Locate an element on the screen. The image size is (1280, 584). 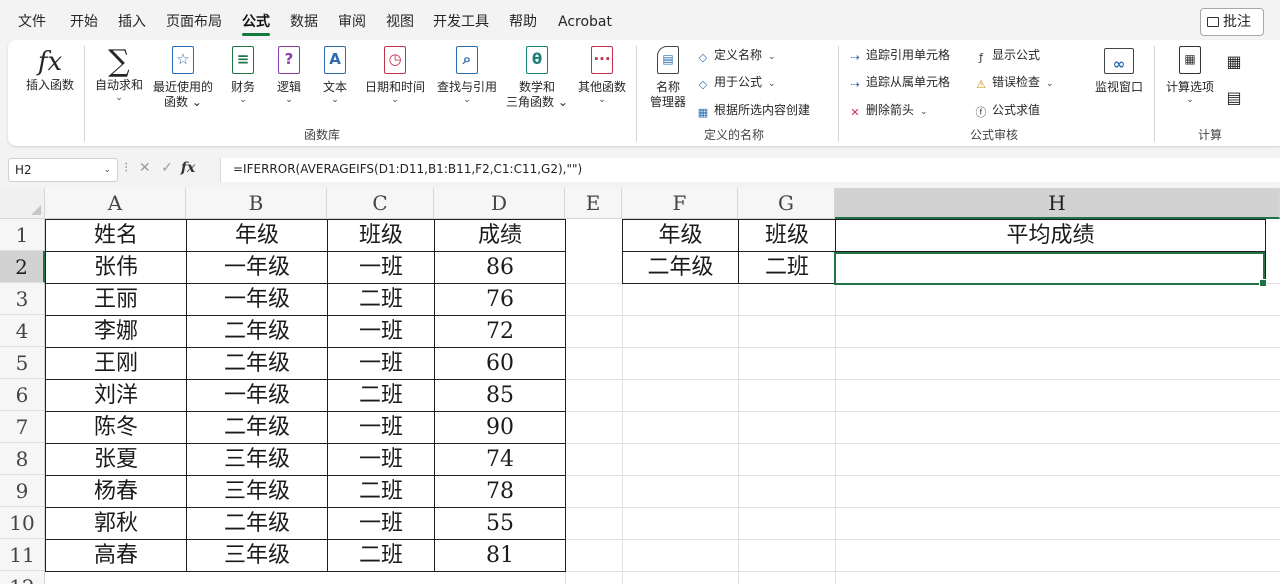
name-cell: 李娜 is located at coordinates (116, 331).